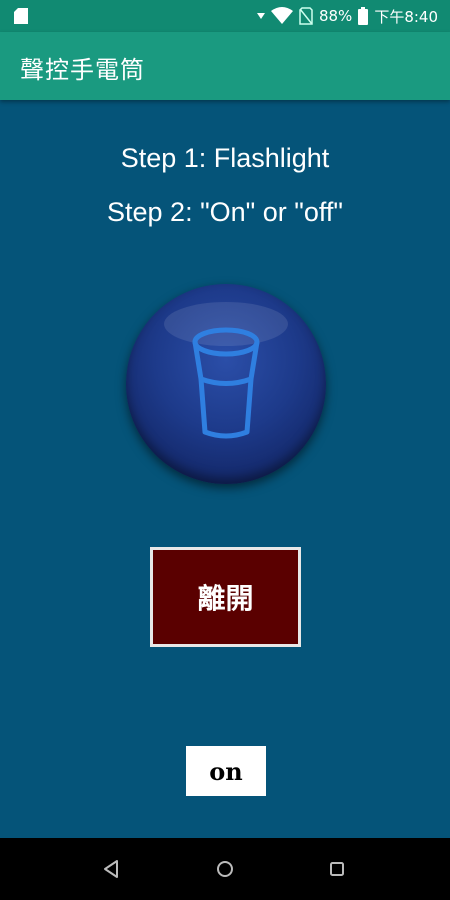  Describe the element at coordinates (363, 16) in the screenshot. I see `battery-icon` at that location.